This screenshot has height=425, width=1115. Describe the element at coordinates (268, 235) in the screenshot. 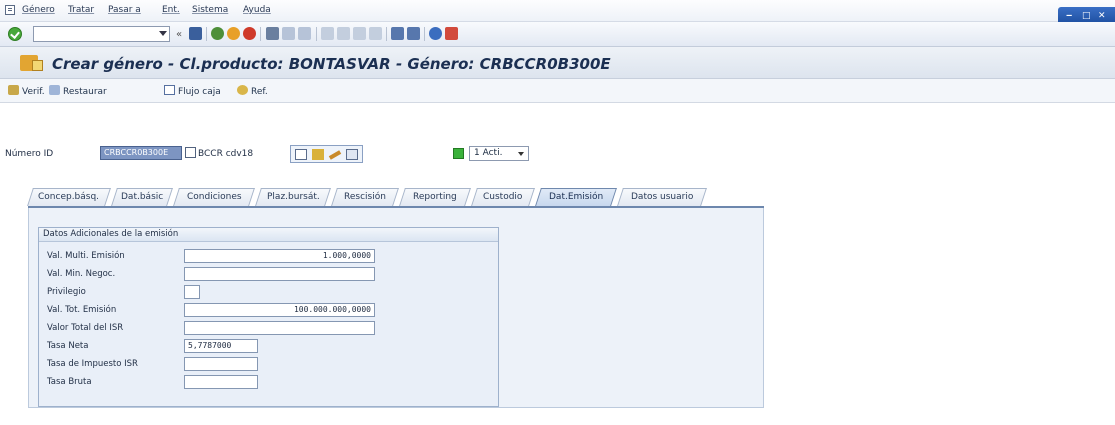

I see `group-title: Datos Adicionales de la emisión` at that location.